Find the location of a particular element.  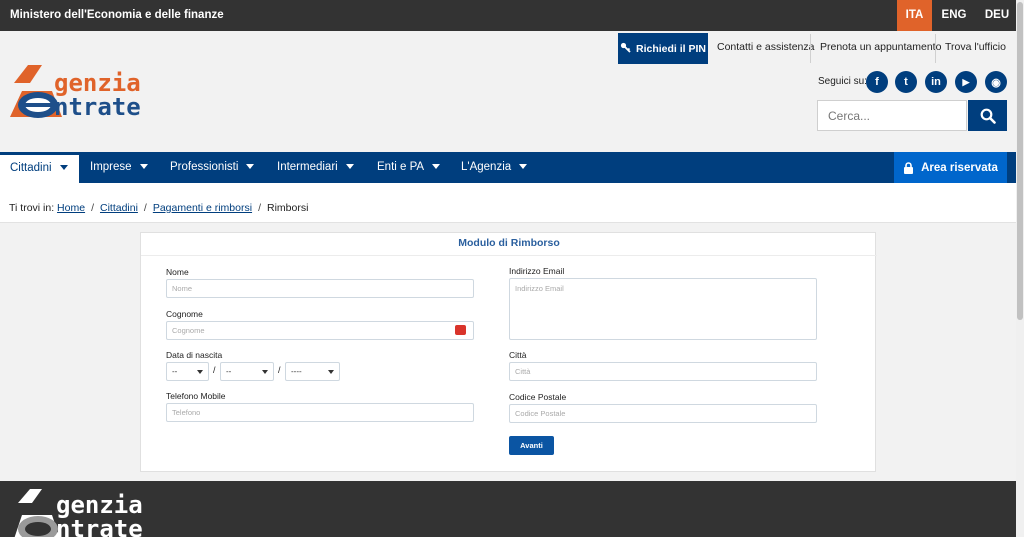

key-icon is located at coordinates (625, 49).